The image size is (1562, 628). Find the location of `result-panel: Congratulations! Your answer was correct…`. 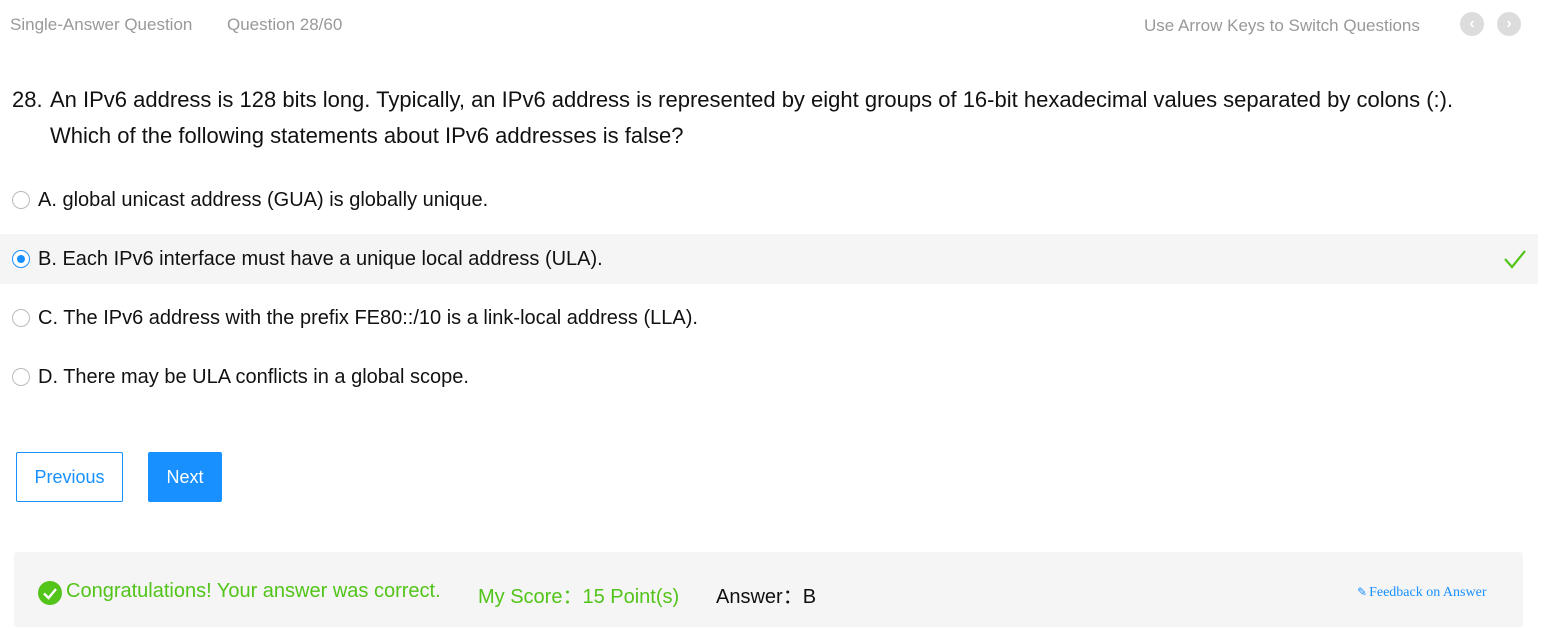

result-panel: Congratulations! Your answer was correct… is located at coordinates (768, 589).